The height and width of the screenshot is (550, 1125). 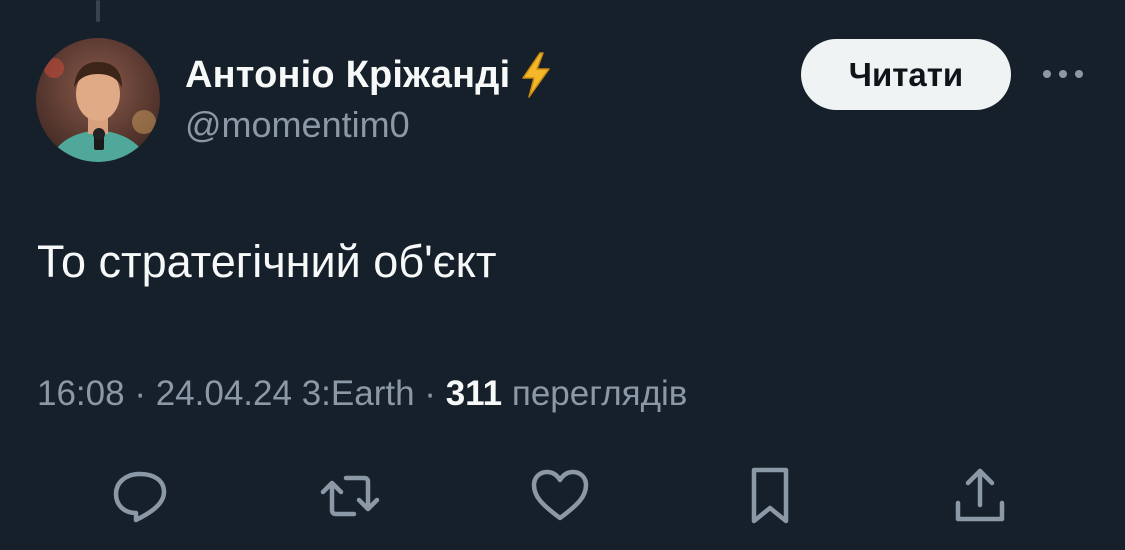 I want to click on avatar, so click(x=98, y=100).